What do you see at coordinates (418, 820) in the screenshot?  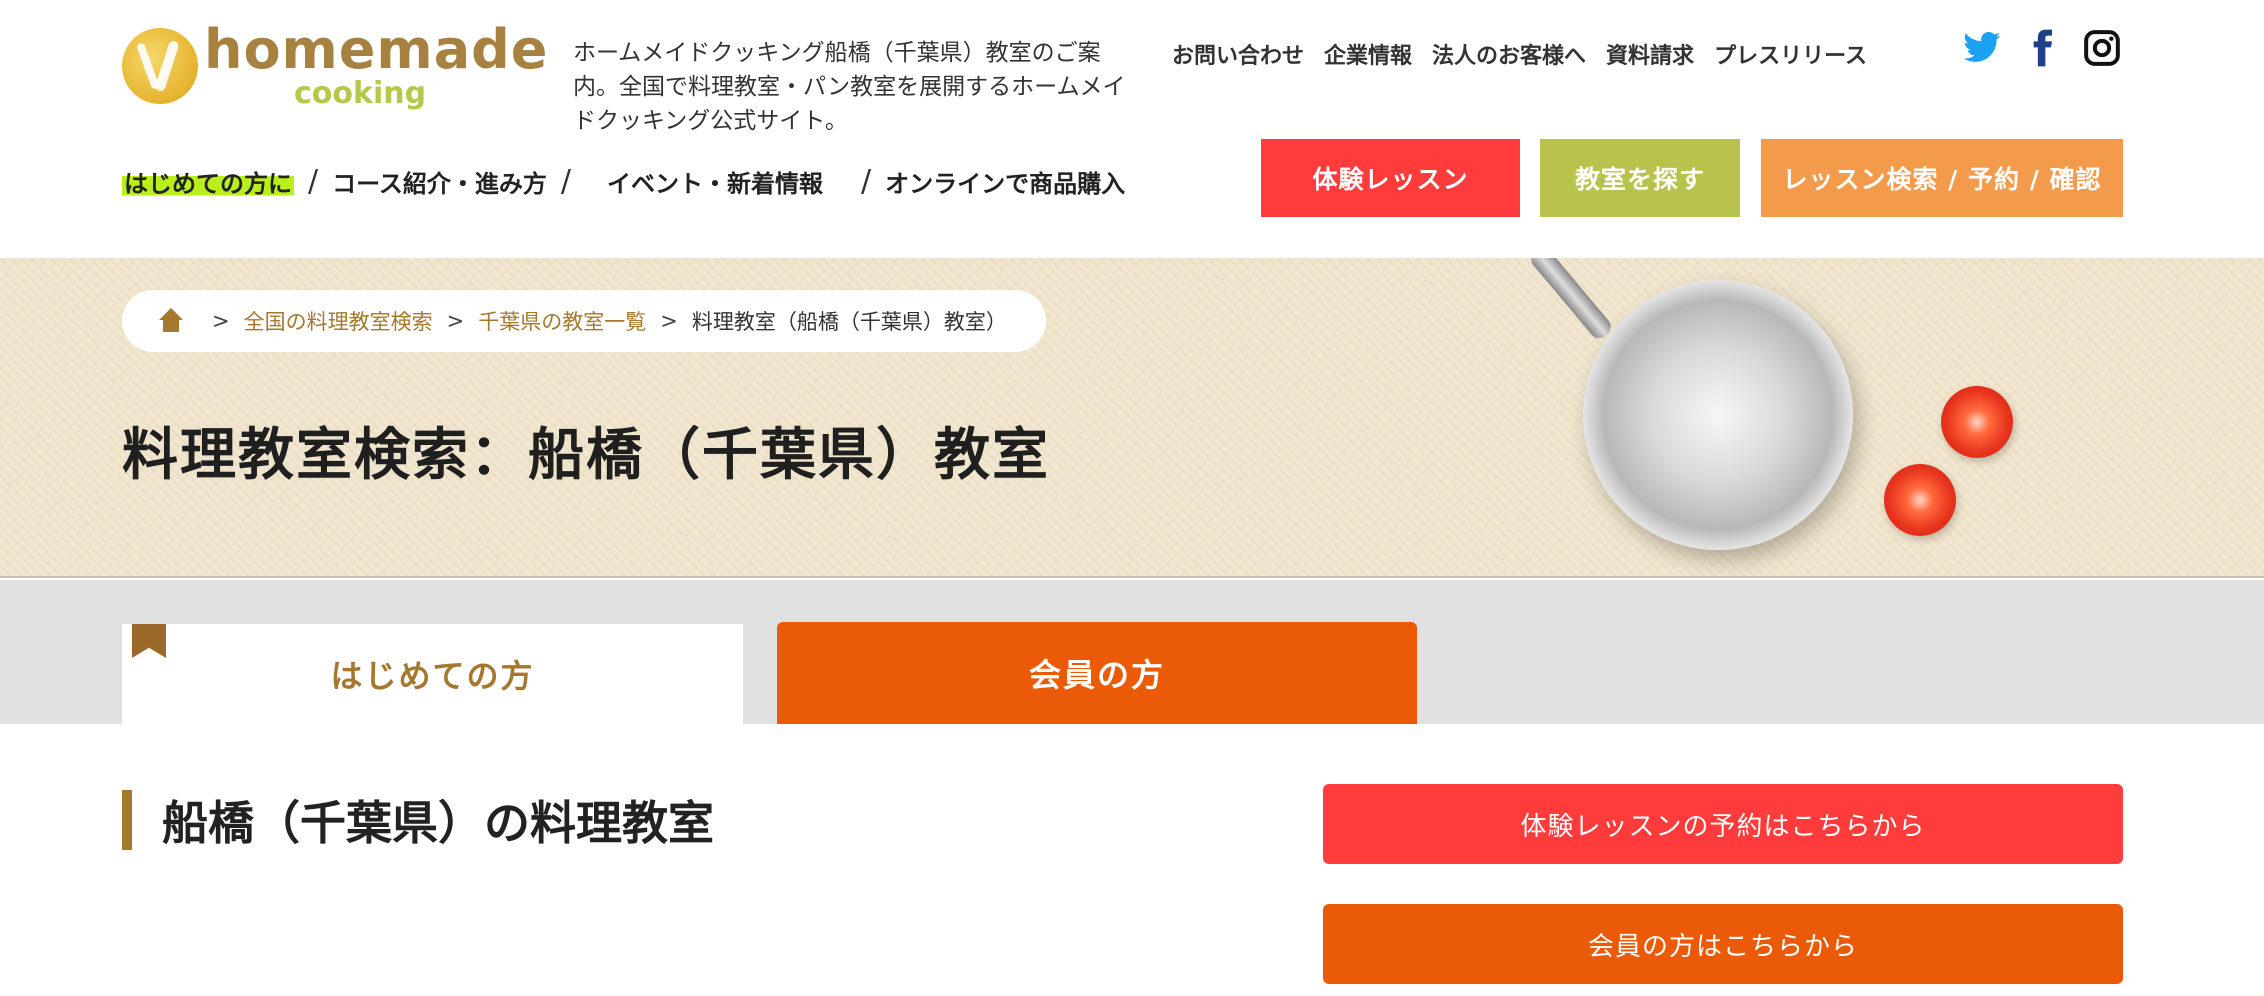 I see `section-title: 船橋（千葉県）の料理教室` at bounding box center [418, 820].